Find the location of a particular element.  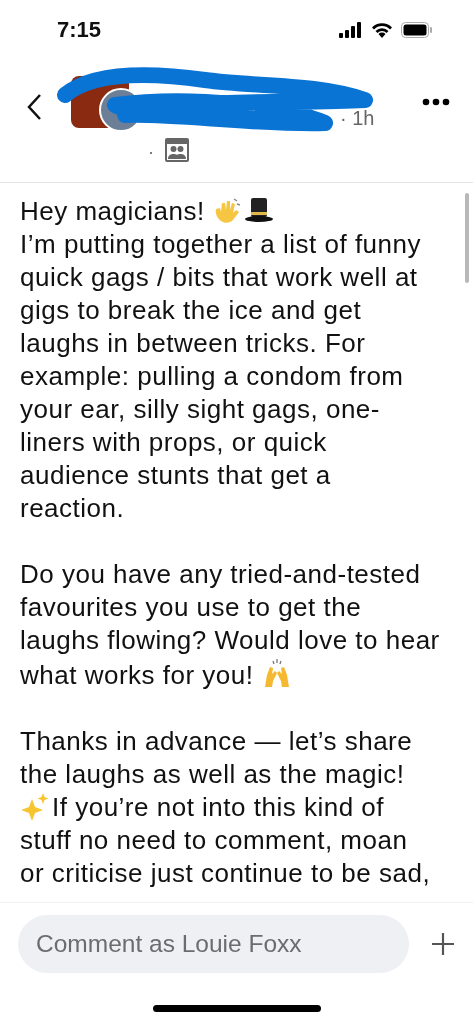

post-text: laughs flowing? Would love to hear is located at coordinates (230, 640).